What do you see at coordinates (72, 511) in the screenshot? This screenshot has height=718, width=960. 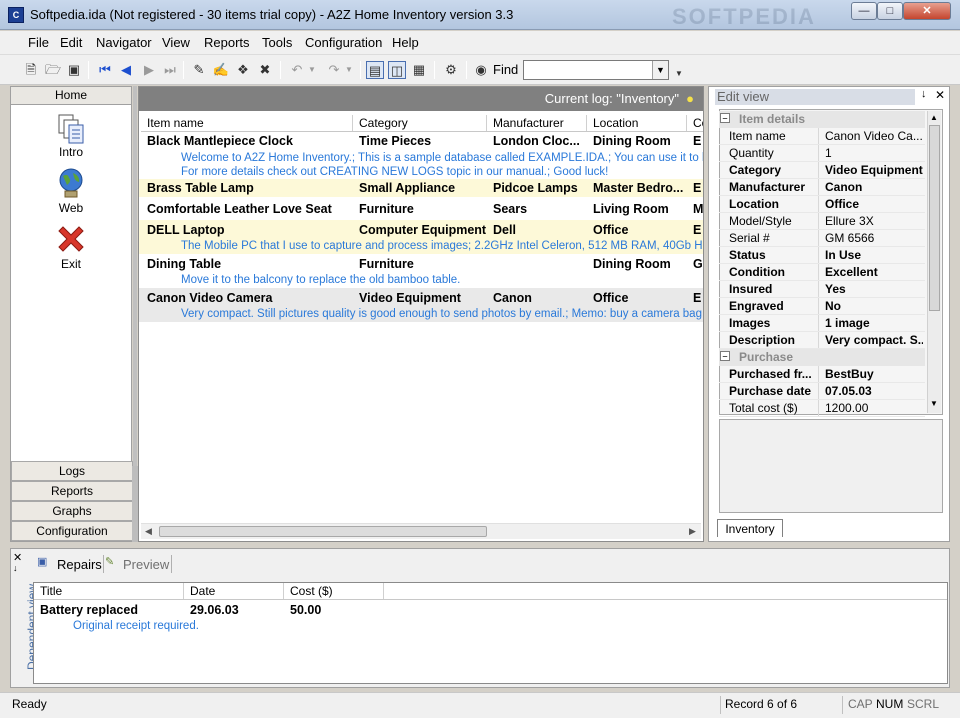 I see `nav-graphs-button: Graphs` at bounding box center [72, 511].